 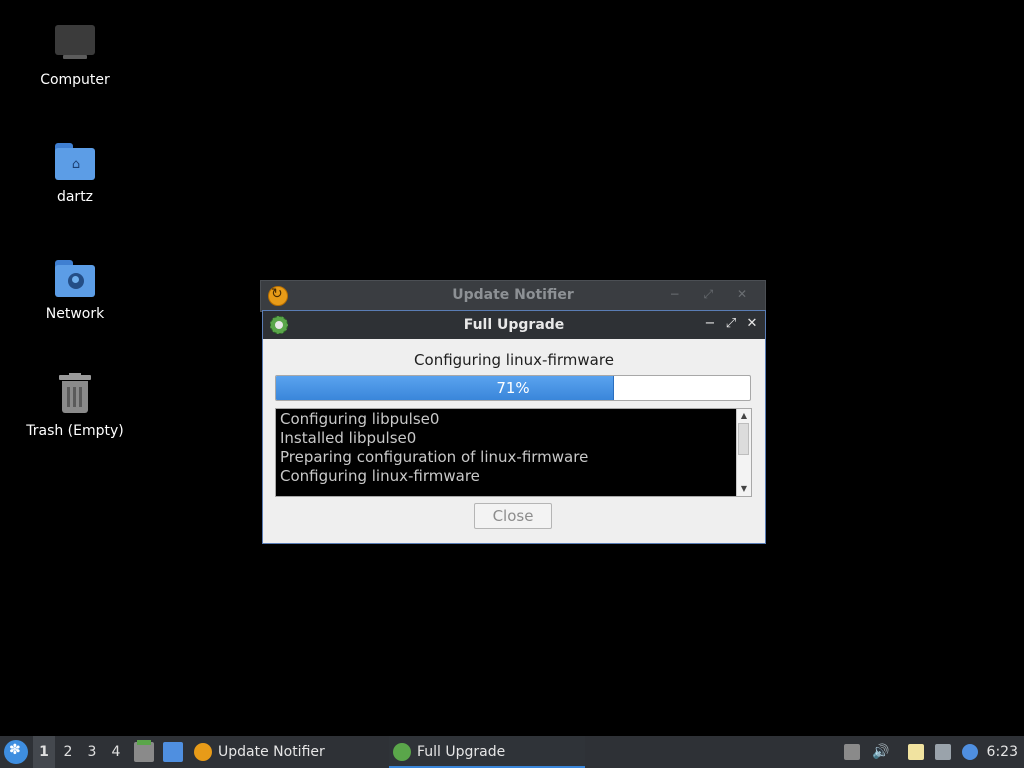 I want to click on desktop-icon-network: Network, so click(x=75, y=289).